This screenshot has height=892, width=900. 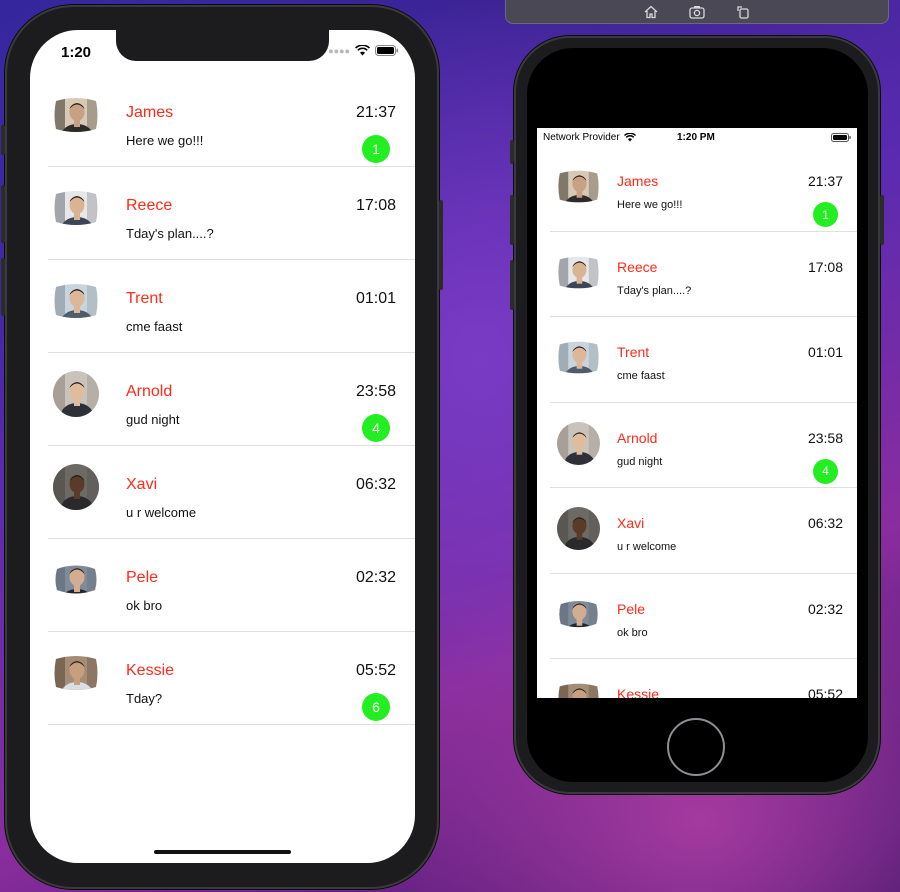 I want to click on power-button-small, so click(x=882, y=220).